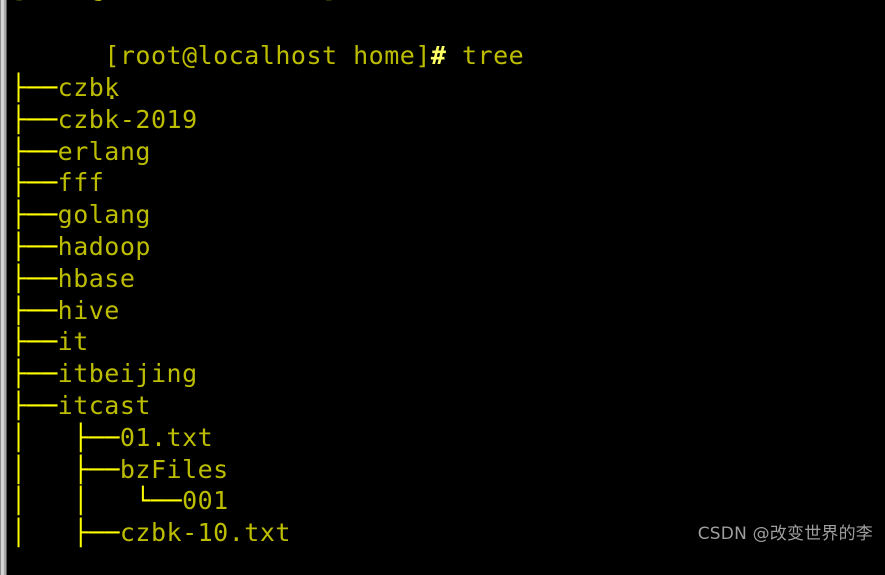  What do you see at coordinates (174, 469) in the screenshot?
I see `tree-entry-name: bzFiles` at bounding box center [174, 469].